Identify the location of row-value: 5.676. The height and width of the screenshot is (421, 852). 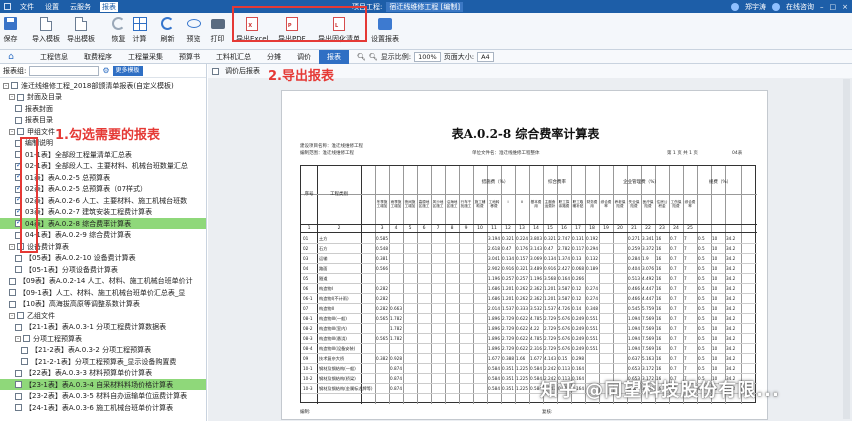
(564, 348).